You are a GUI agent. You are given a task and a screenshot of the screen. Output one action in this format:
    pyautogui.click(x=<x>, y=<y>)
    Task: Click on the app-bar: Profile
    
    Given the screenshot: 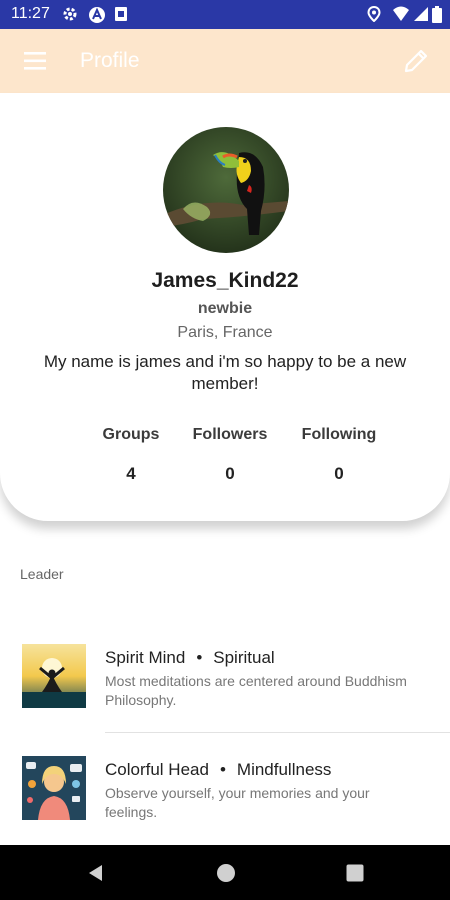 What is the action you would take?
    pyautogui.click(x=225, y=61)
    